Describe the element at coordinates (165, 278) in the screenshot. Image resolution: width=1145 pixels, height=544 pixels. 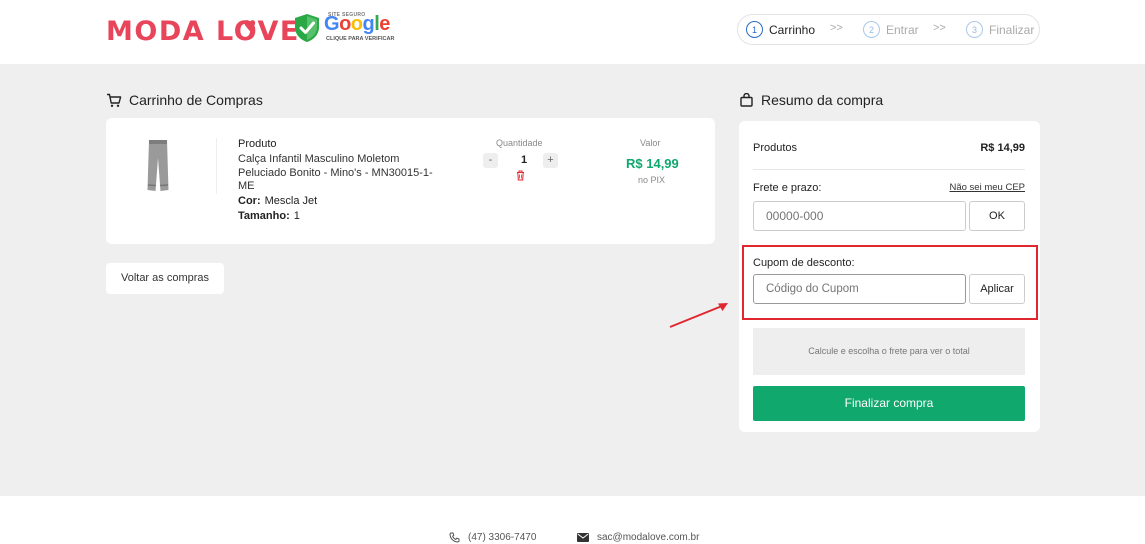
I see `back-to-shopping-button: Voltar as compras` at that location.